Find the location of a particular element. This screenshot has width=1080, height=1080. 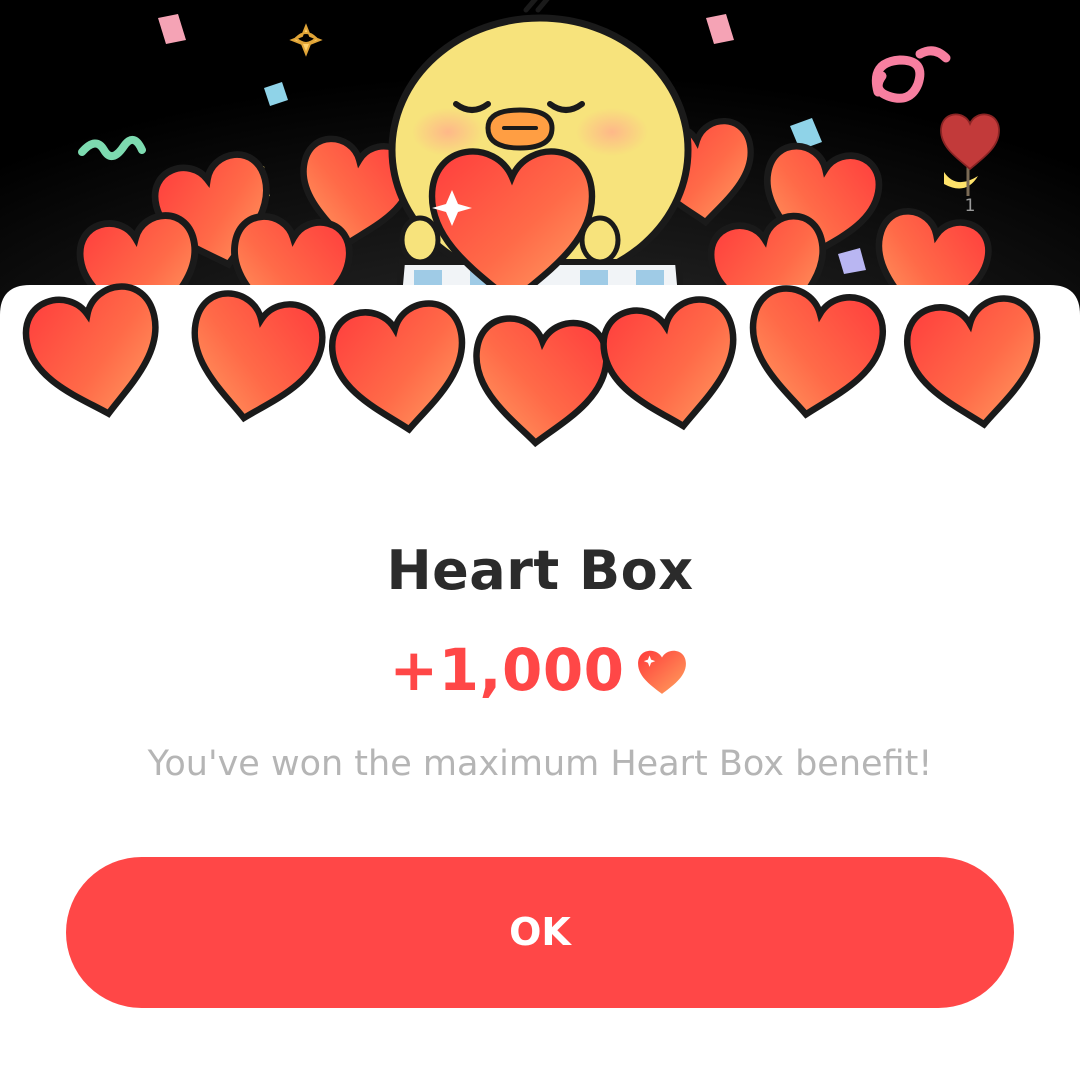

reward-amount: +1,000 is located at coordinates (507, 670).